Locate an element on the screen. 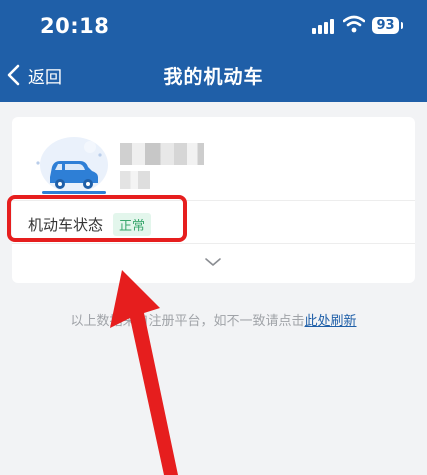  data-source-text: 以上数据来自注册平台，如不一致请点击 is located at coordinates (187, 321).